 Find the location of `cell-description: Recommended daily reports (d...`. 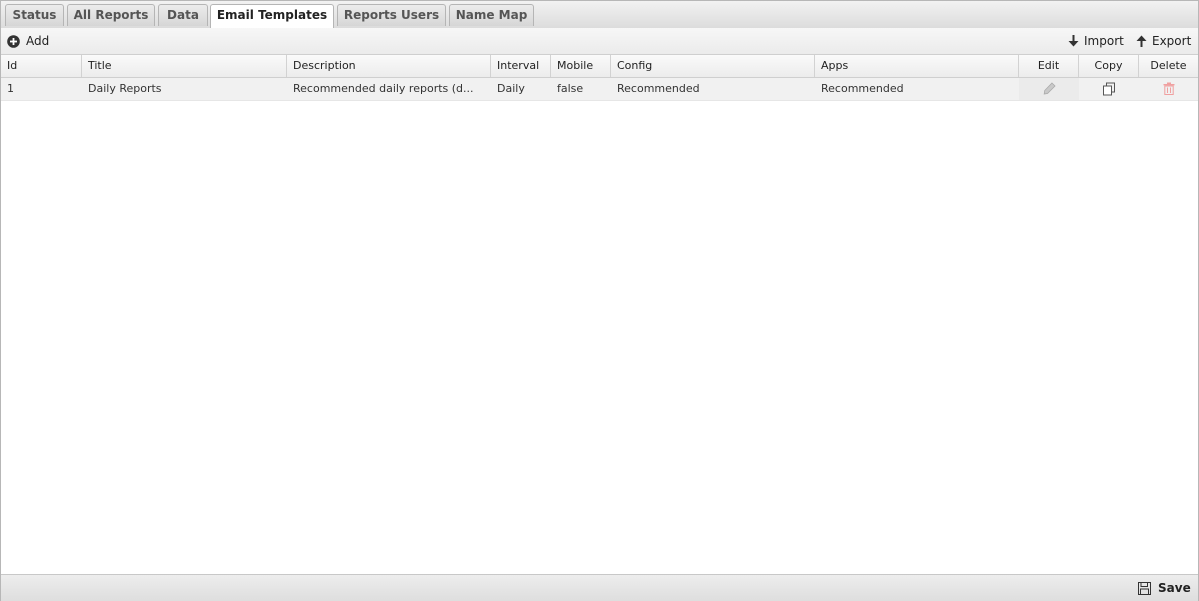

cell-description: Recommended daily reports (d... is located at coordinates (383, 88).